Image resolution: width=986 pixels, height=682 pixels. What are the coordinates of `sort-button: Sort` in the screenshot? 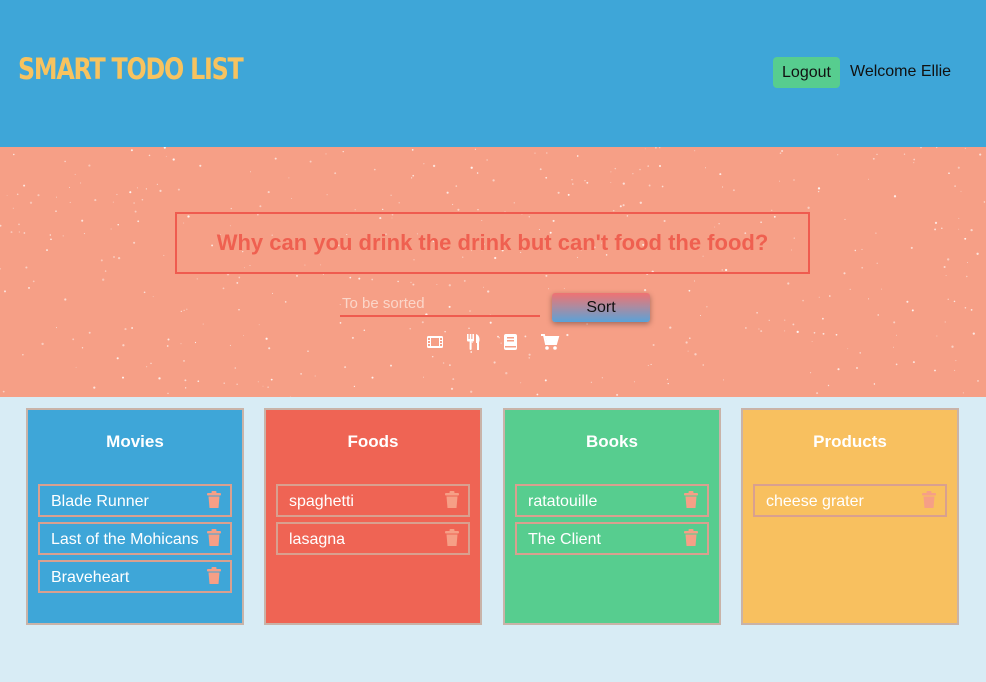 It's located at (601, 307).